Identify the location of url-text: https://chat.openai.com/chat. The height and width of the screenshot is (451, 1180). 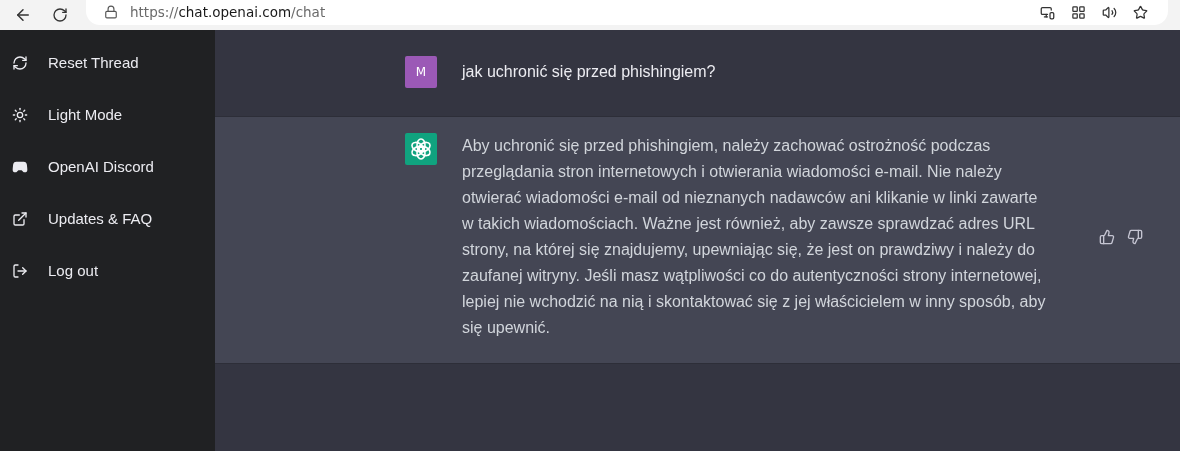
(228, 12).